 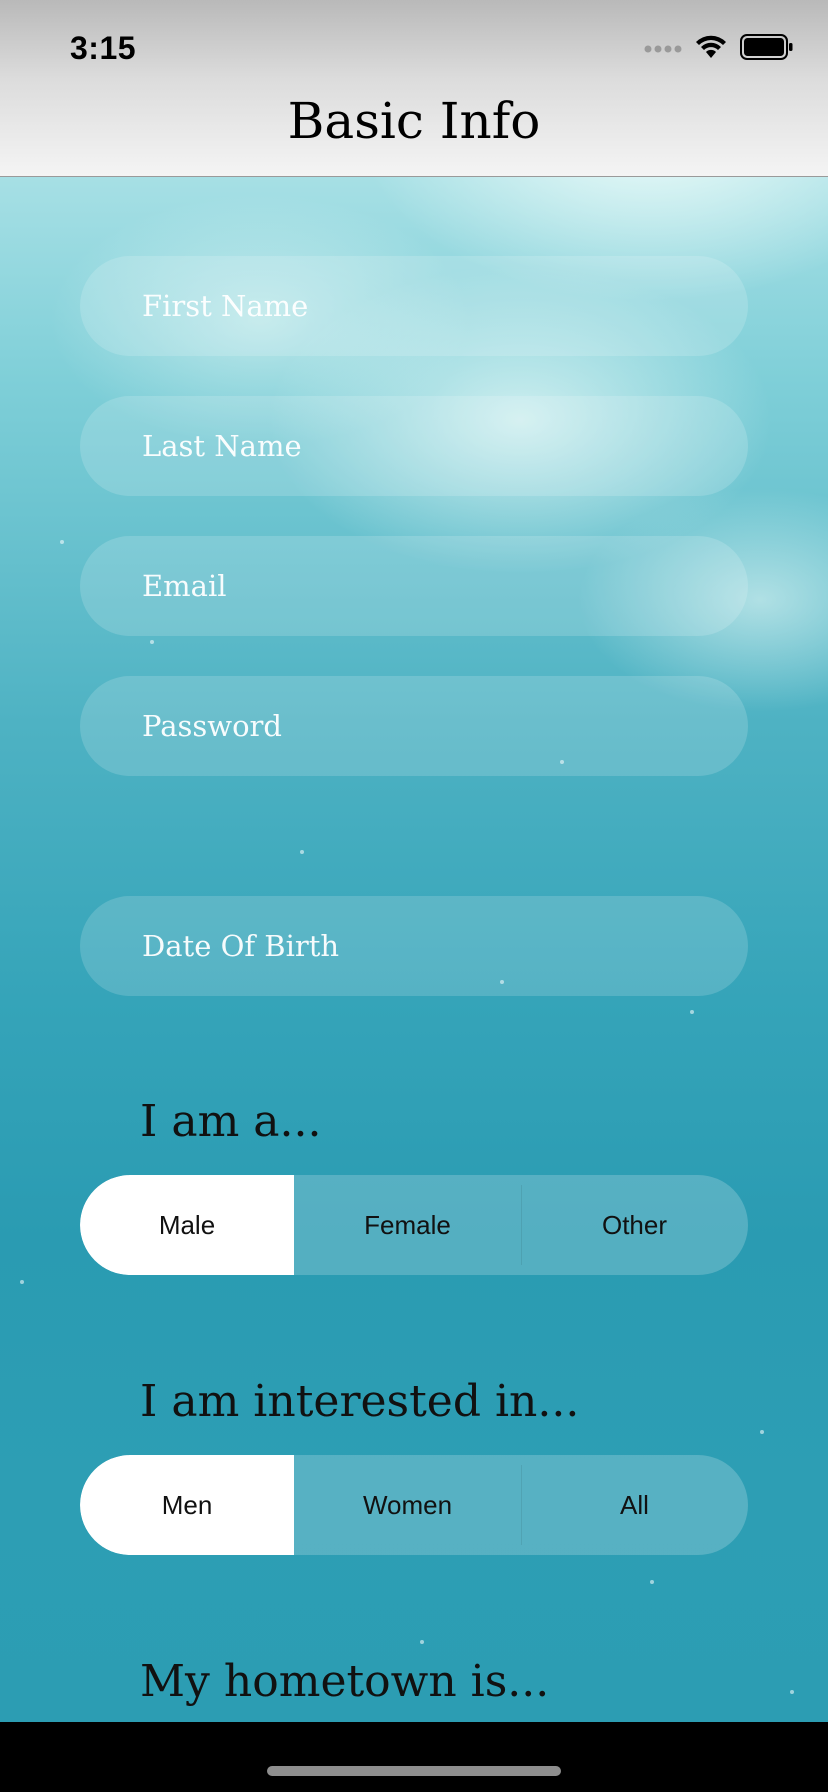 I want to click on first-name-field, so click(x=422, y=306).